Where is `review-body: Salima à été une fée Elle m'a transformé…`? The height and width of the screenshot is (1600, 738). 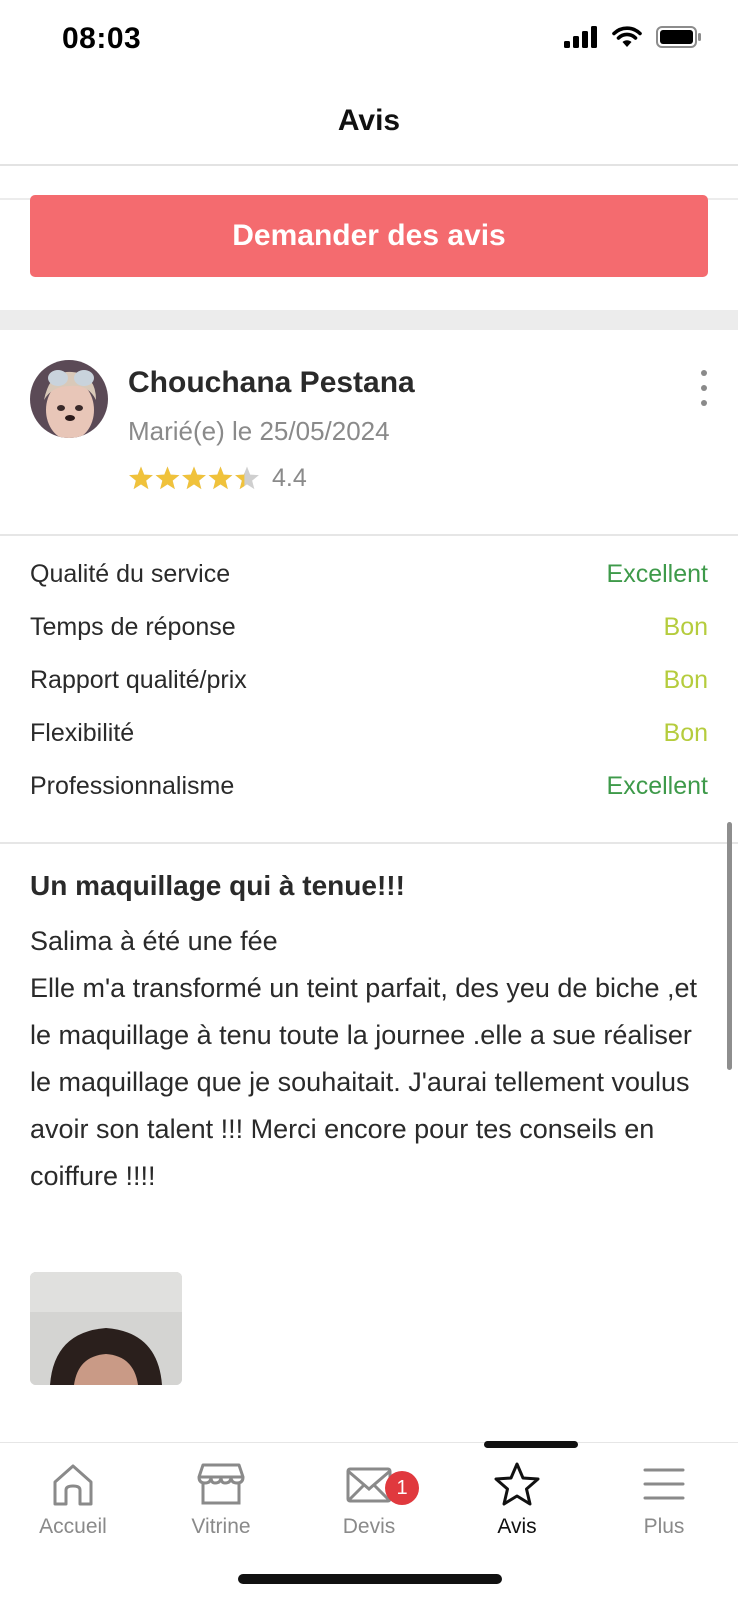 review-body: Salima à été une fée Elle m'a transformé… is located at coordinates (364, 1058).